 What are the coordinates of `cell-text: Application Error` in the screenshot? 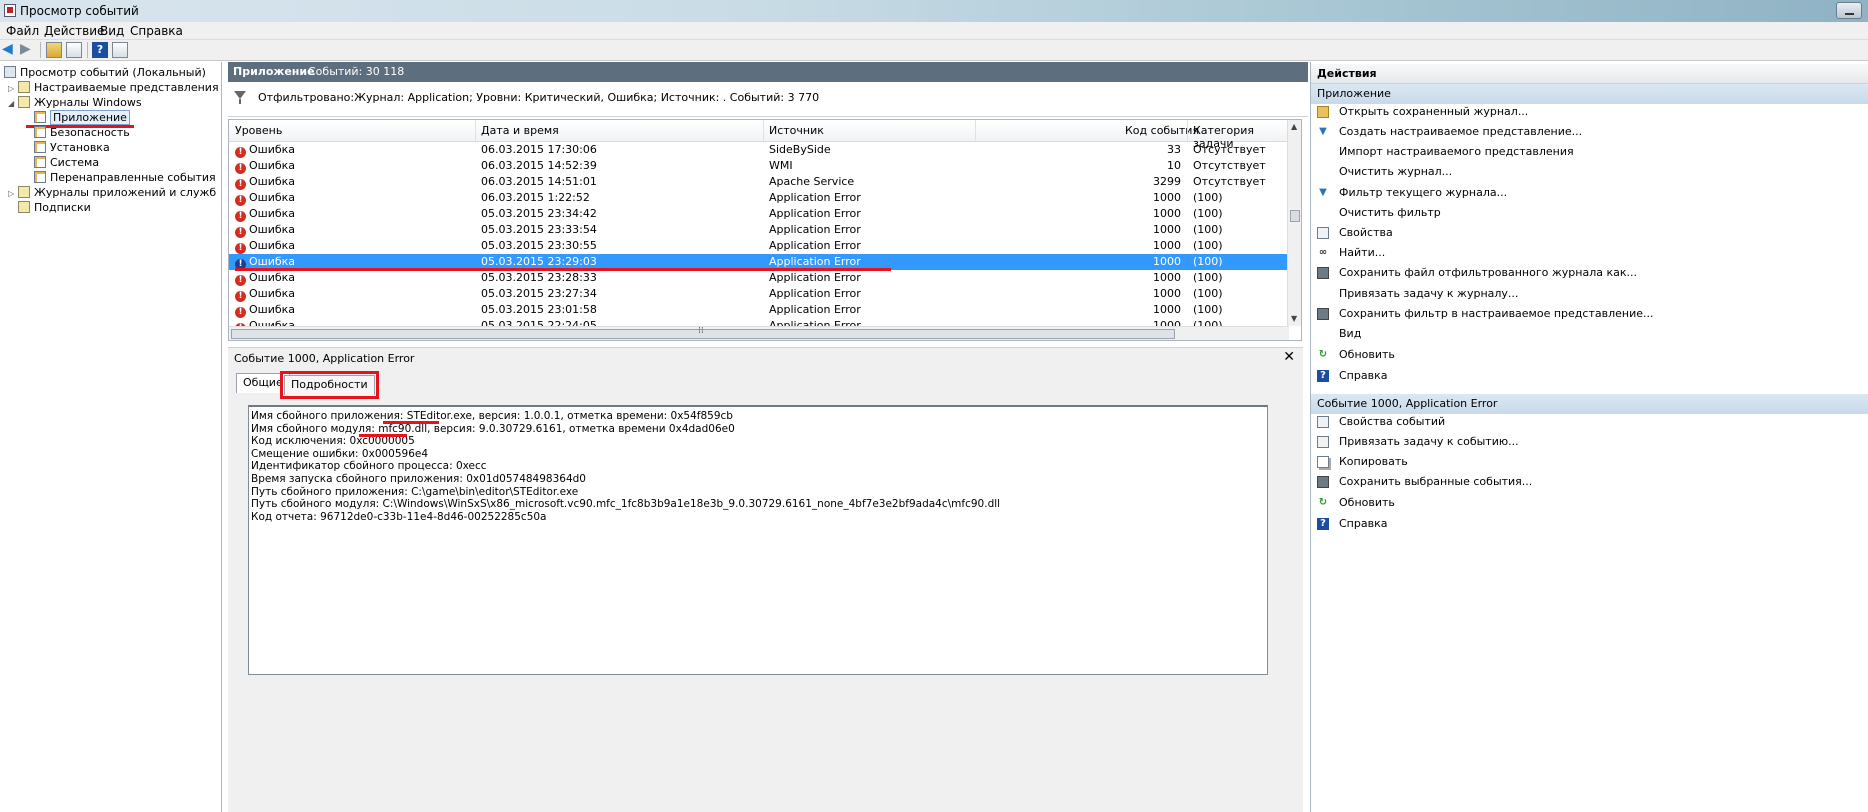 It's located at (815, 277).